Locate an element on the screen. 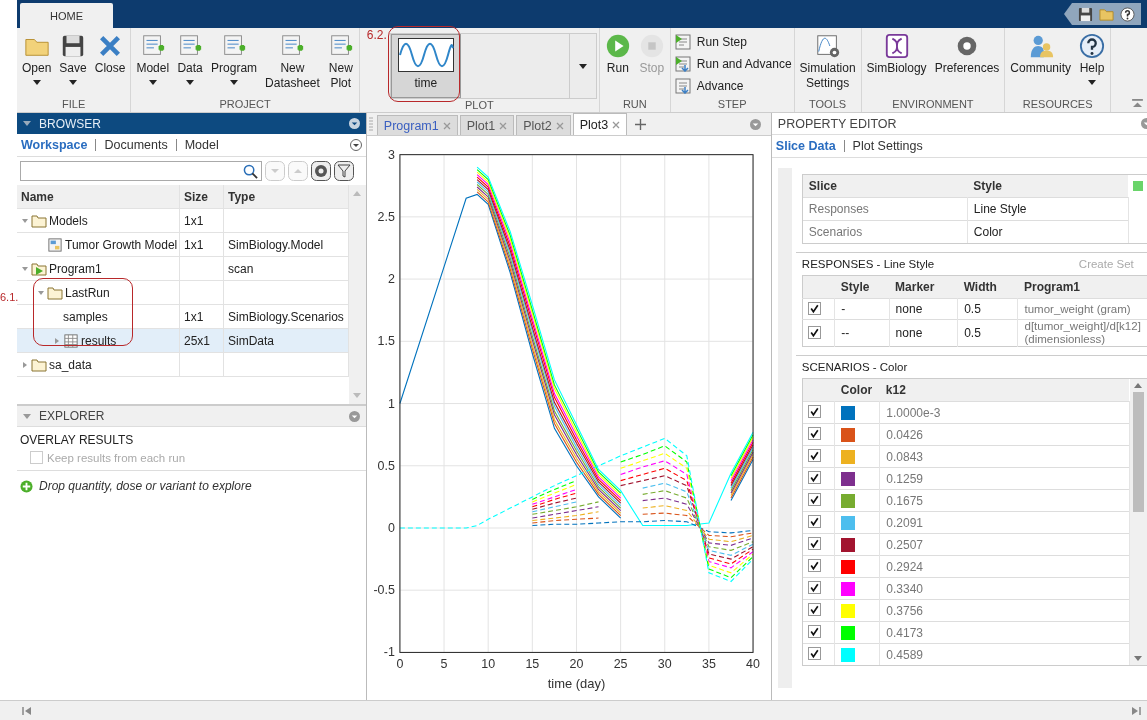 The image size is (1147, 720). ribbon-button: Help is located at coordinates (1092, 59).